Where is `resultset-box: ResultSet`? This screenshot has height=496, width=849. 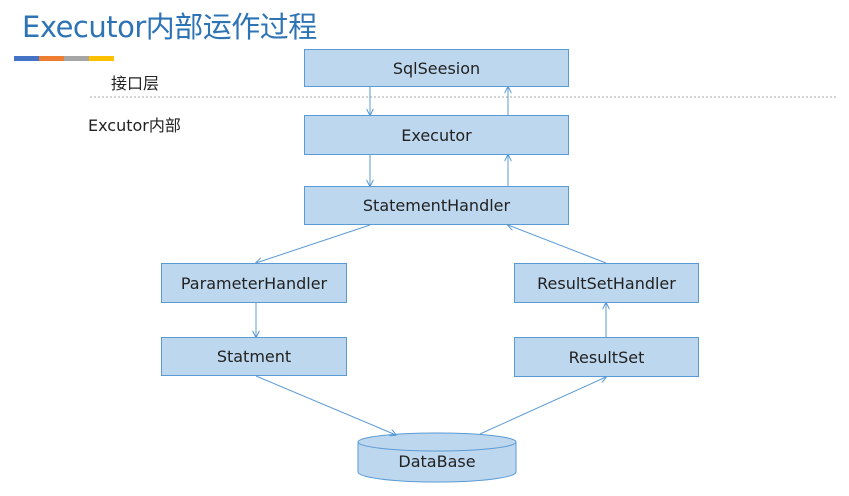
resultset-box: ResultSet is located at coordinates (606, 357).